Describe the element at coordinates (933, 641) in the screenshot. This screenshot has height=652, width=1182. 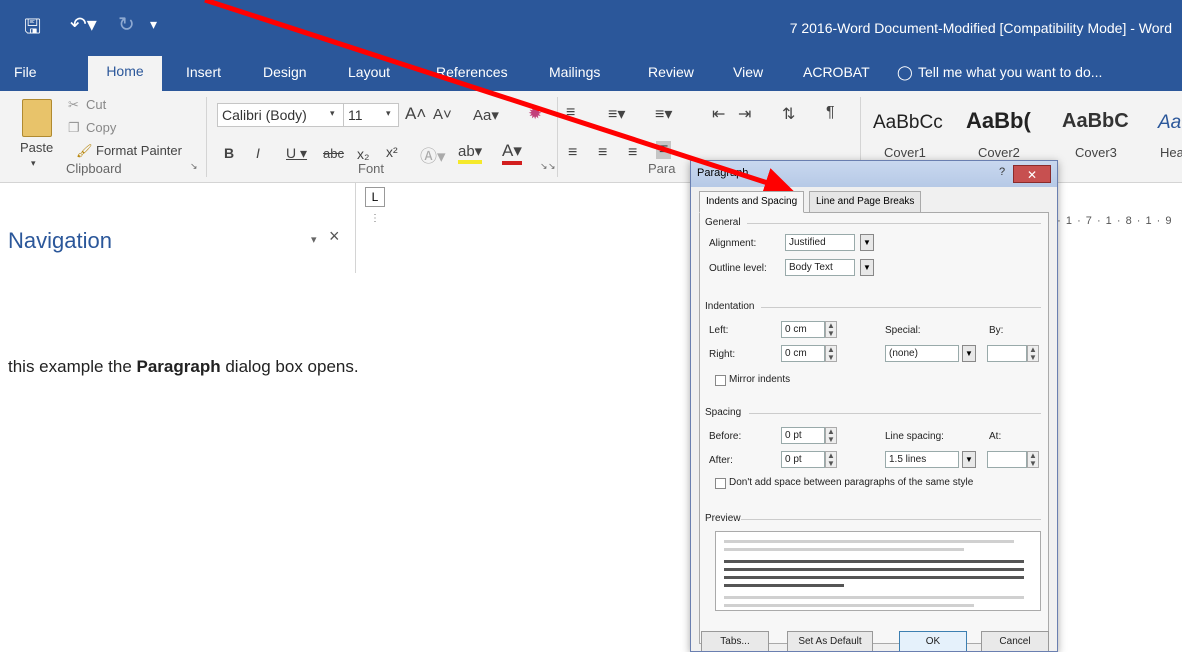
I see `ok-button: OK` at that location.